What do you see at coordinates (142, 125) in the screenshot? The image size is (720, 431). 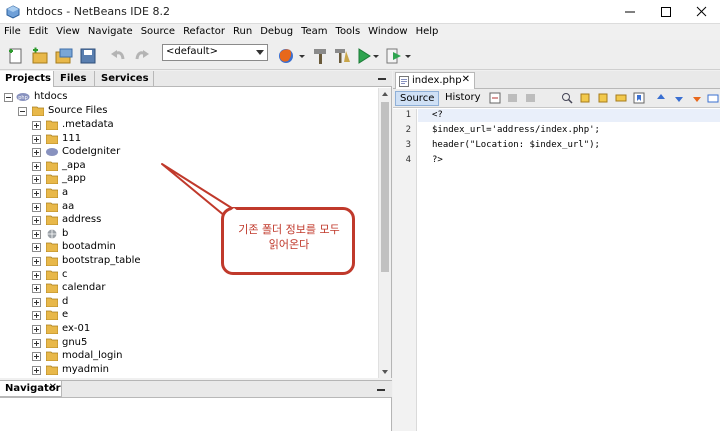 I see `tree-item: .metadata` at bounding box center [142, 125].